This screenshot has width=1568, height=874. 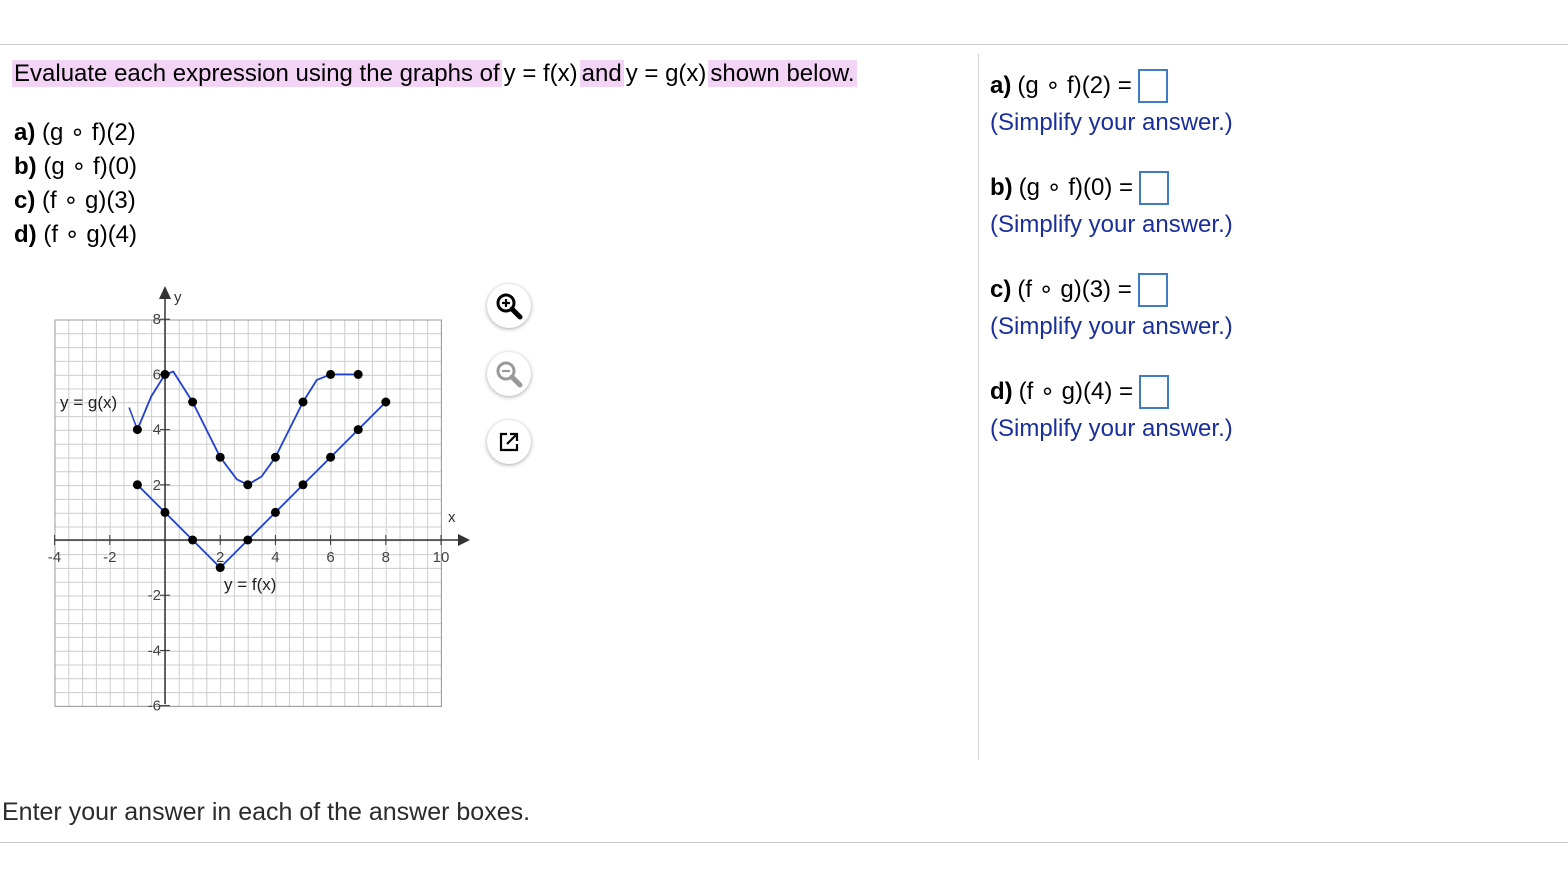 What do you see at coordinates (109, 557) in the screenshot?
I see `x-tick-label: -2` at bounding box center [109, 557].